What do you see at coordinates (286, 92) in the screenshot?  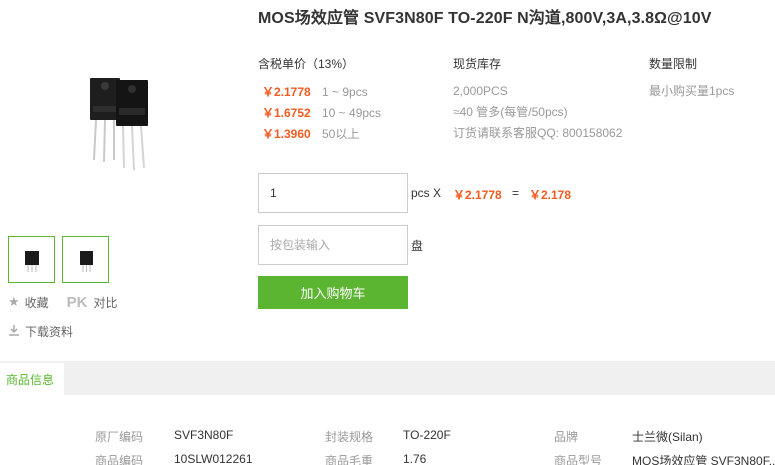 I see `tier-price: ￥2.1778` at bounding box center [286, 92].